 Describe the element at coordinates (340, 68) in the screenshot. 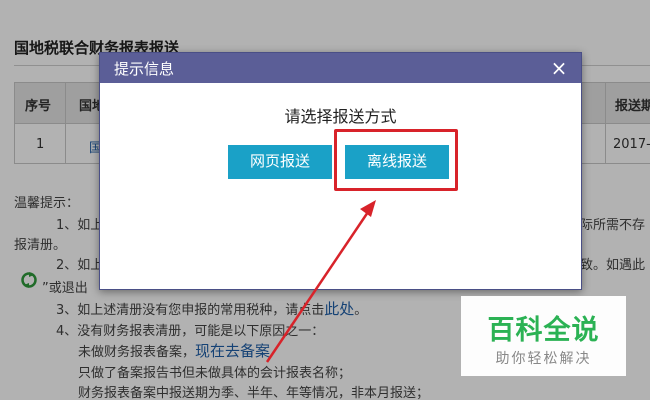

I see `dialog-header: 提示信息 ×` at that location.